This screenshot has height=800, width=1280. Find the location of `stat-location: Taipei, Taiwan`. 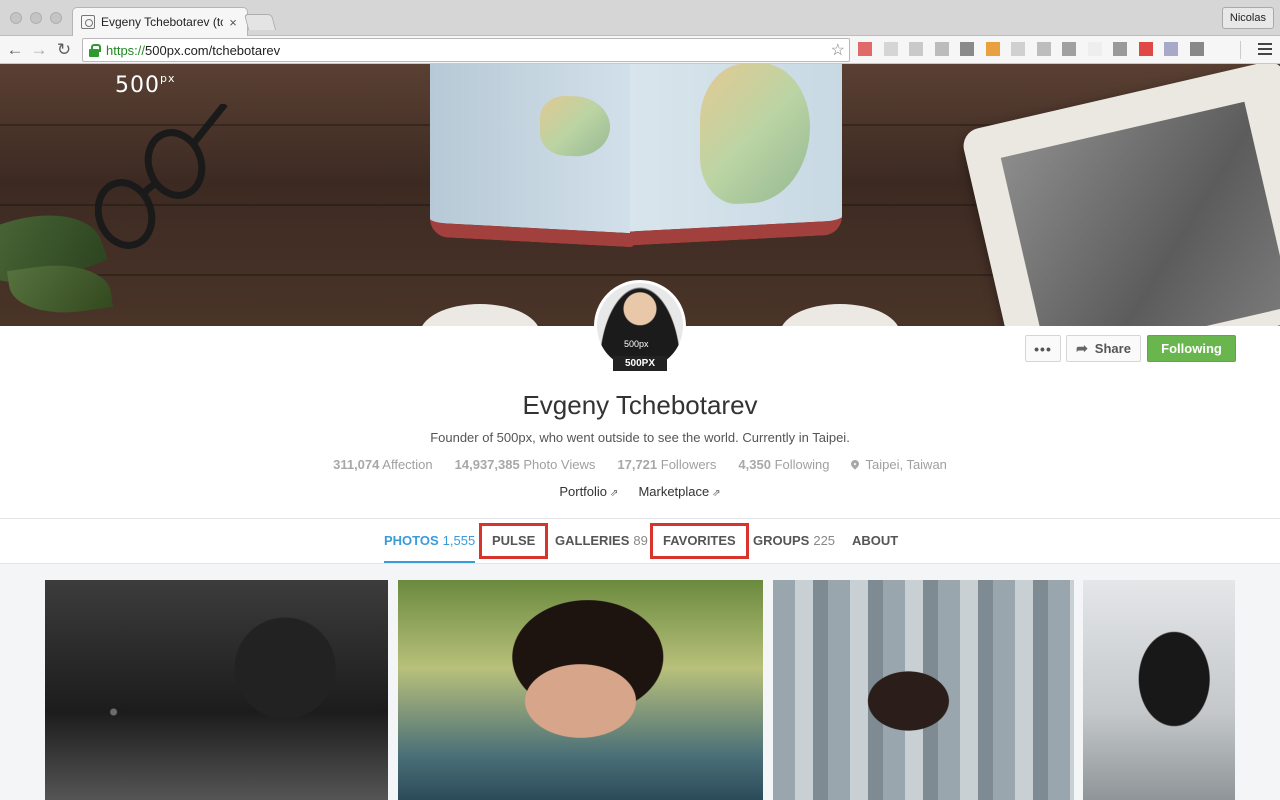

stat-location: Taipei, Taiwan is located at coordinates (898, 464).